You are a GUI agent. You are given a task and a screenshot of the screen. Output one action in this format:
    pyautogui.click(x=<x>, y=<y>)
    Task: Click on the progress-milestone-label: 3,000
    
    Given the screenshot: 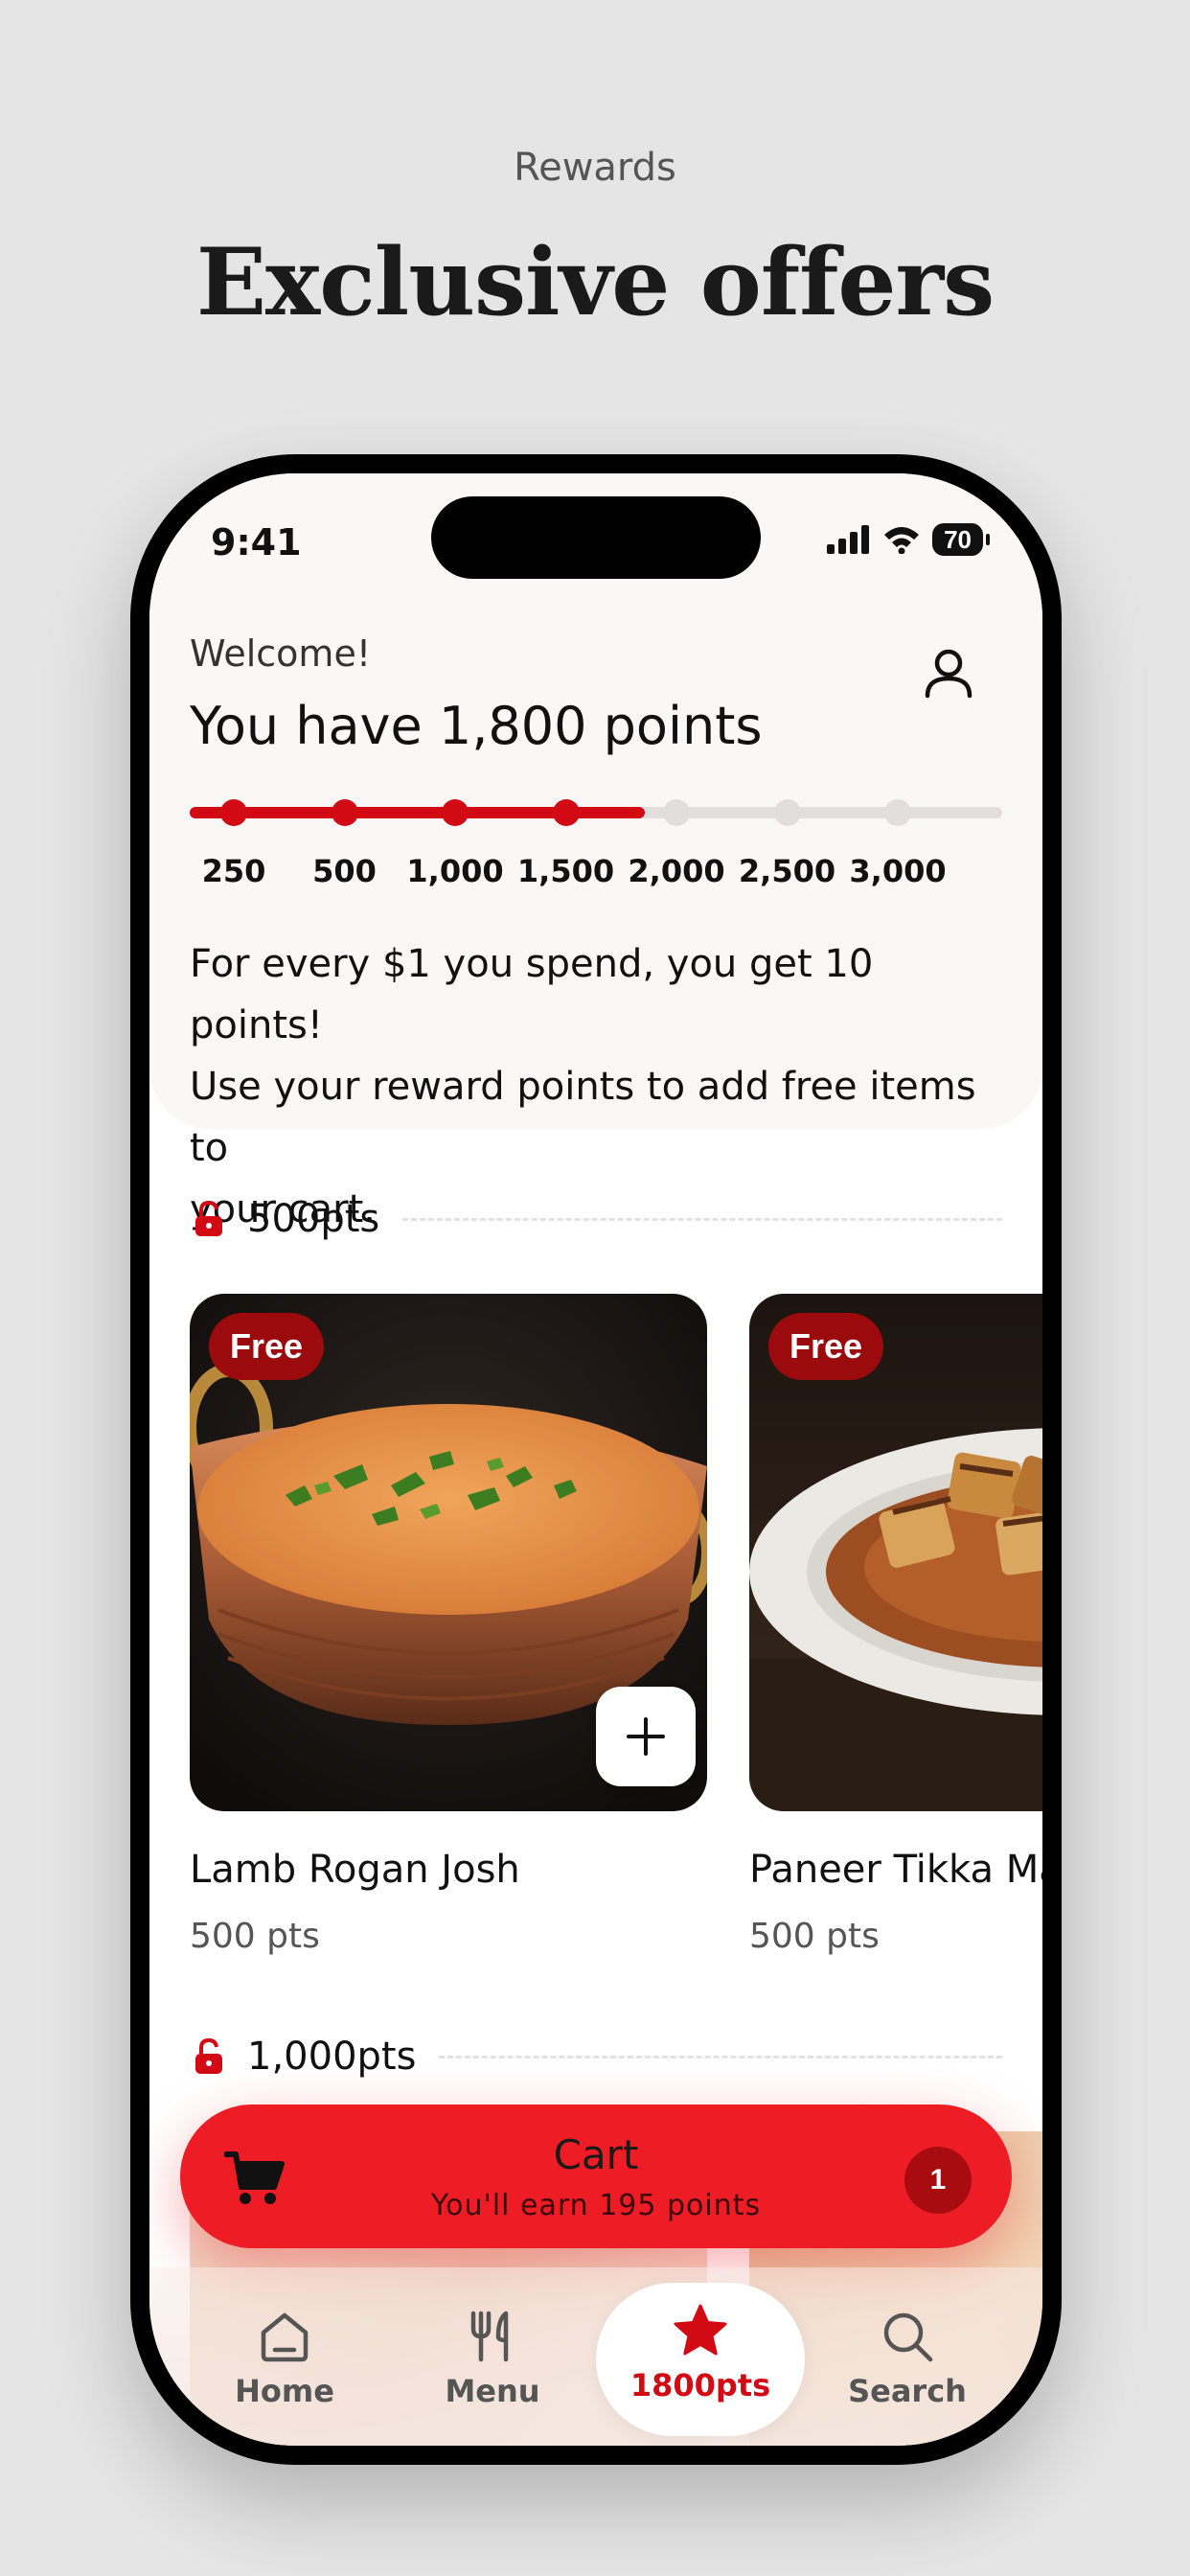 What is the action you would take?
    pyautogui.click(x=898, y=871)
    